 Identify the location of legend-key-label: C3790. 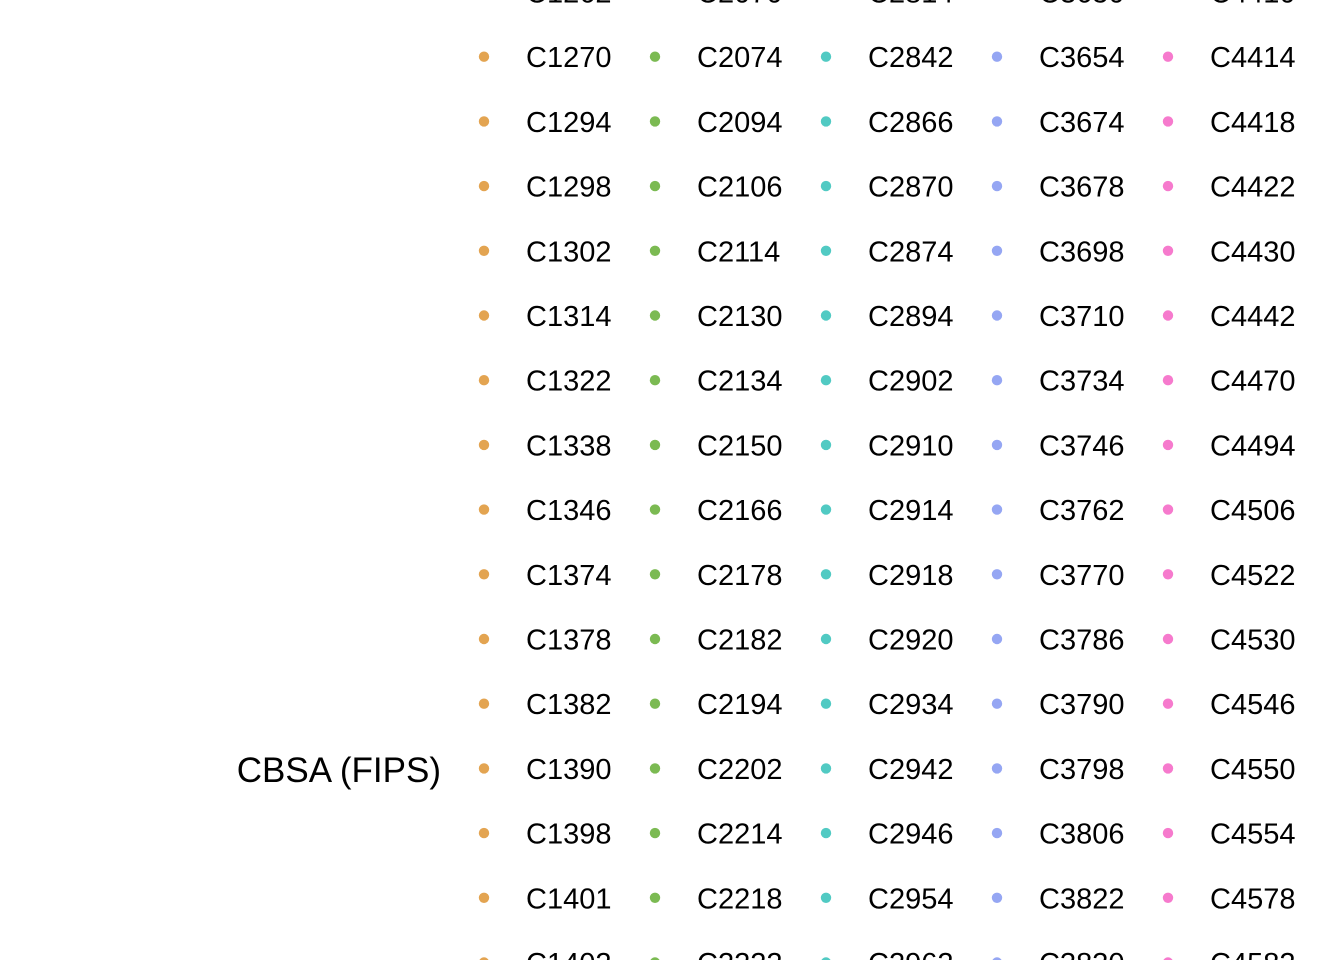
(1081, 705).